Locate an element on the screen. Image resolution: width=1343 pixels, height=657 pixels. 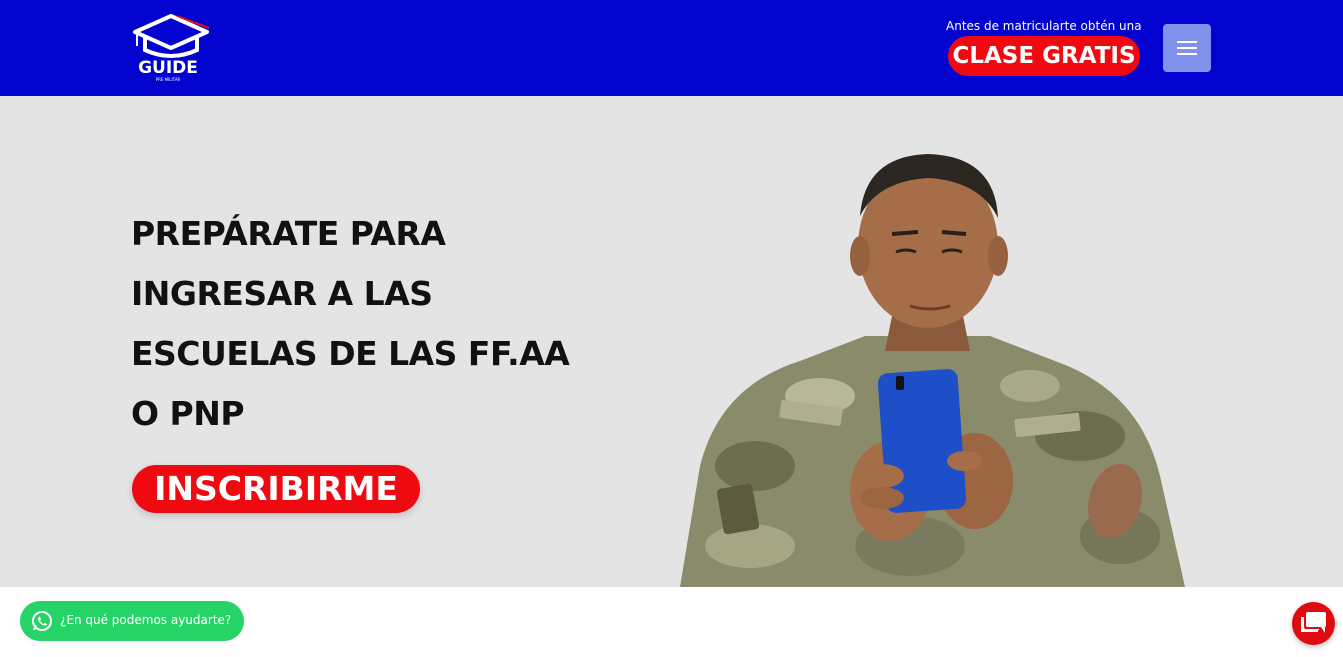
hamburger-icon is located at coordinates (1187, 48).